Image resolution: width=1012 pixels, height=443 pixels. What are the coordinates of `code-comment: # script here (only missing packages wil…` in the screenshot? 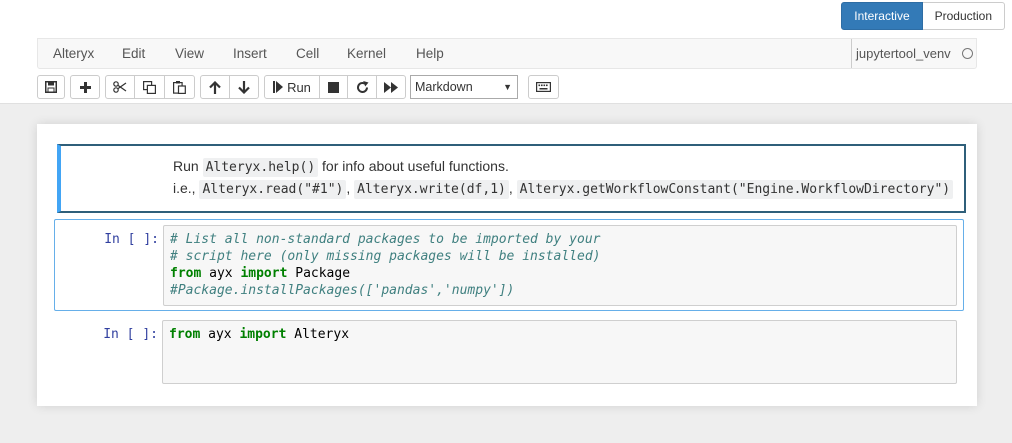 It's located at (385, 256).